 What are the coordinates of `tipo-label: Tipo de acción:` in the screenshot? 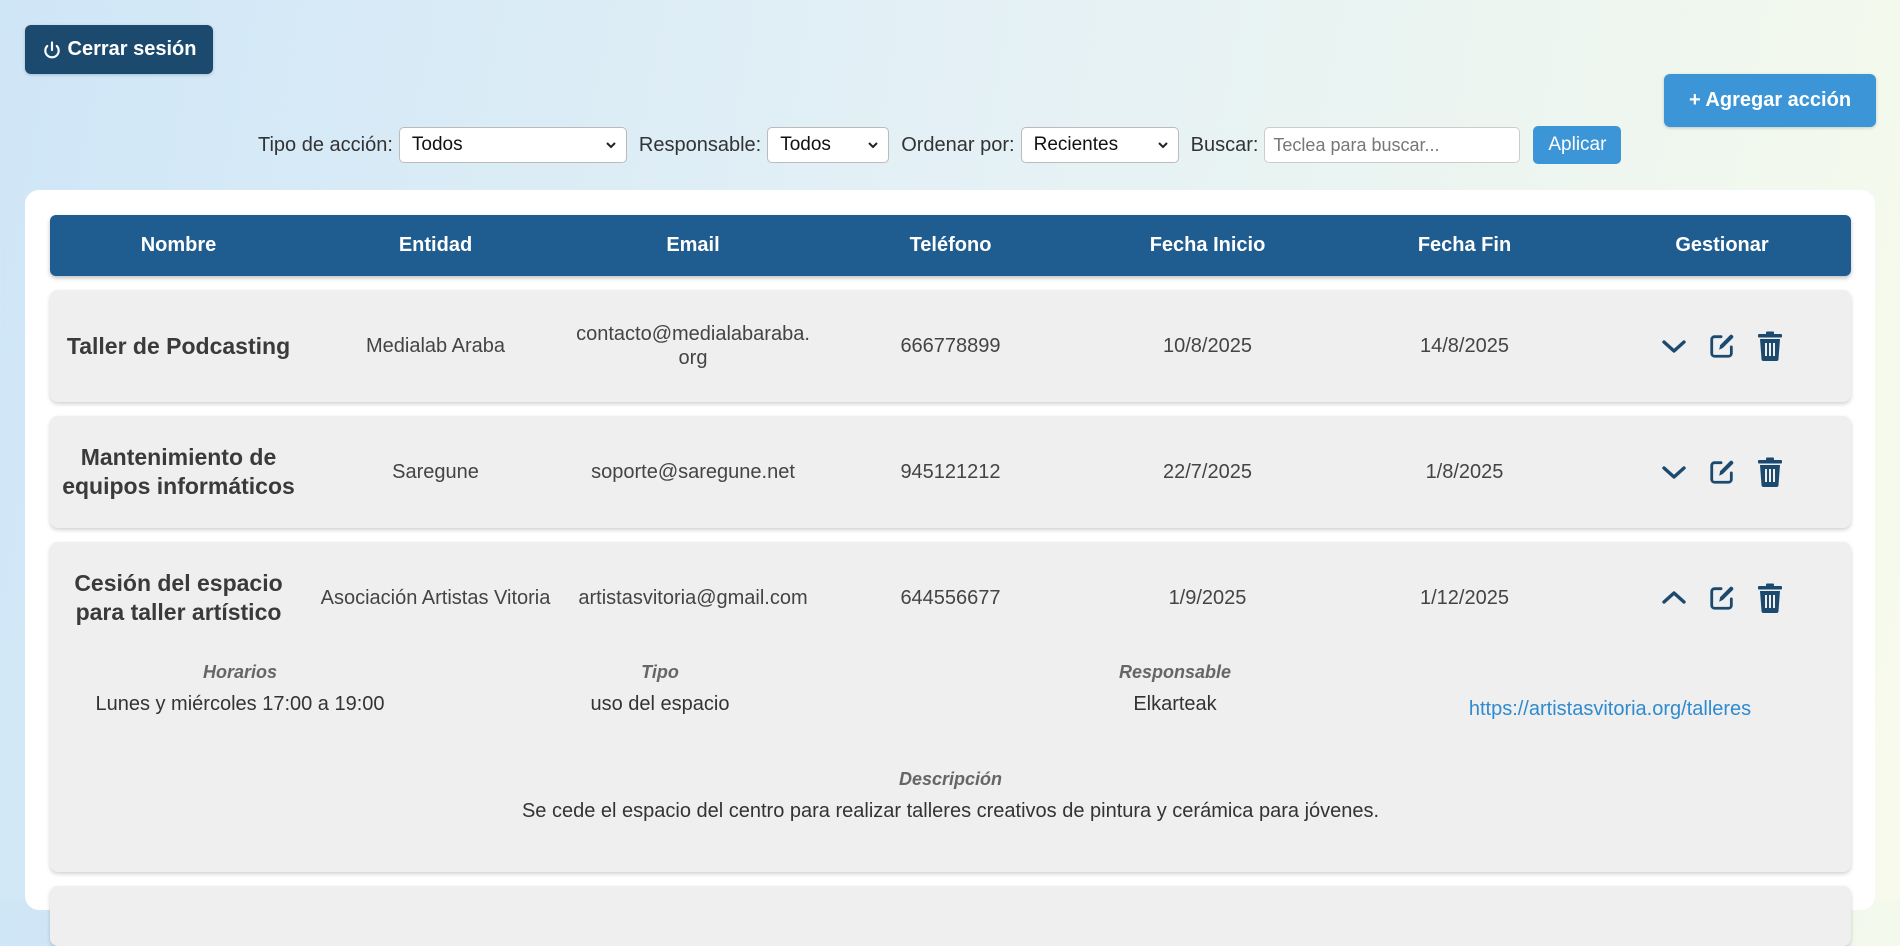 It's located at (325, 144).